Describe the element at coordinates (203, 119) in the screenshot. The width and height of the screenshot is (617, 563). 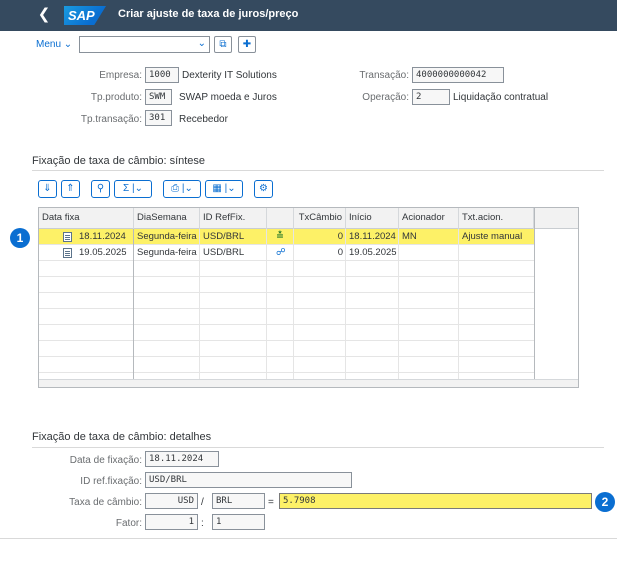
I see `tp-transacao-desc: Recebedor` at that location.